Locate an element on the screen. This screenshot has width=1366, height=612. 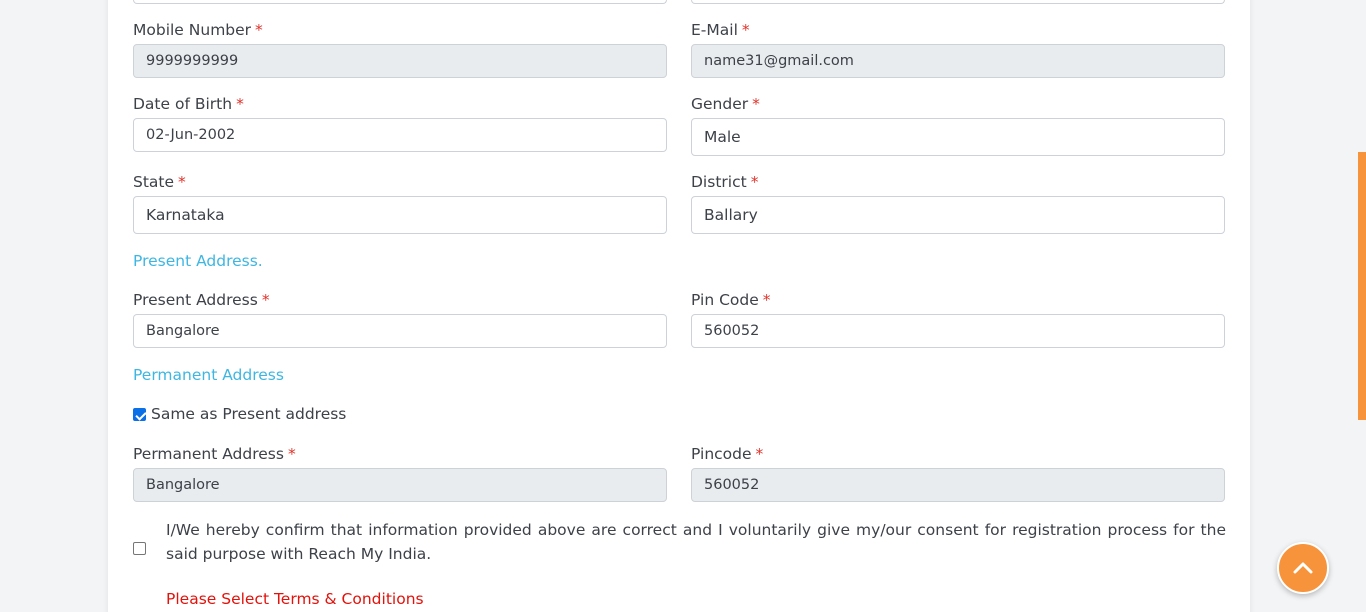
present-address-label-text: Present Address is located at coordinates (195, 300).